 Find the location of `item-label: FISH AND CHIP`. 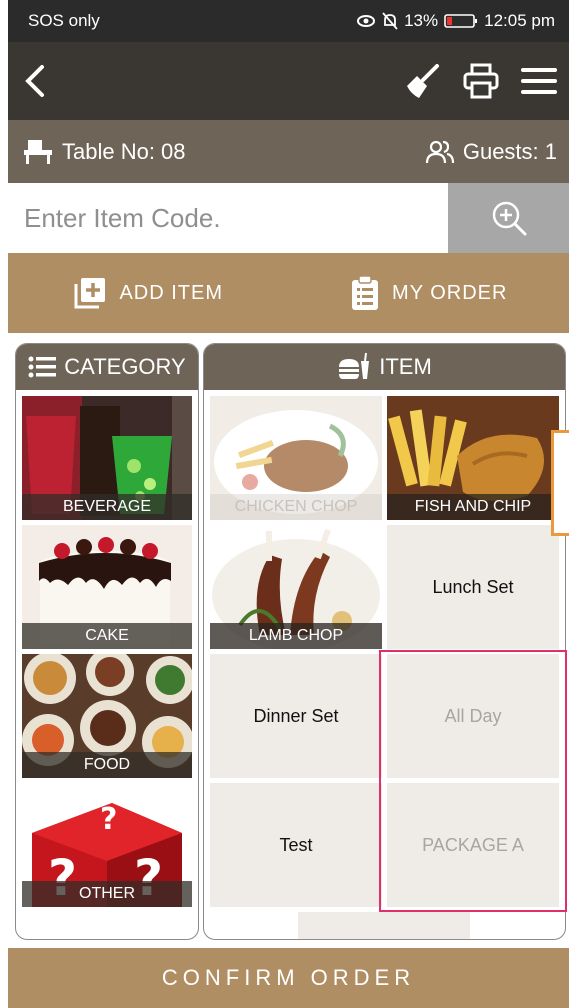

item-label: FISH AND CHIP is located at coordinates (473, 507).